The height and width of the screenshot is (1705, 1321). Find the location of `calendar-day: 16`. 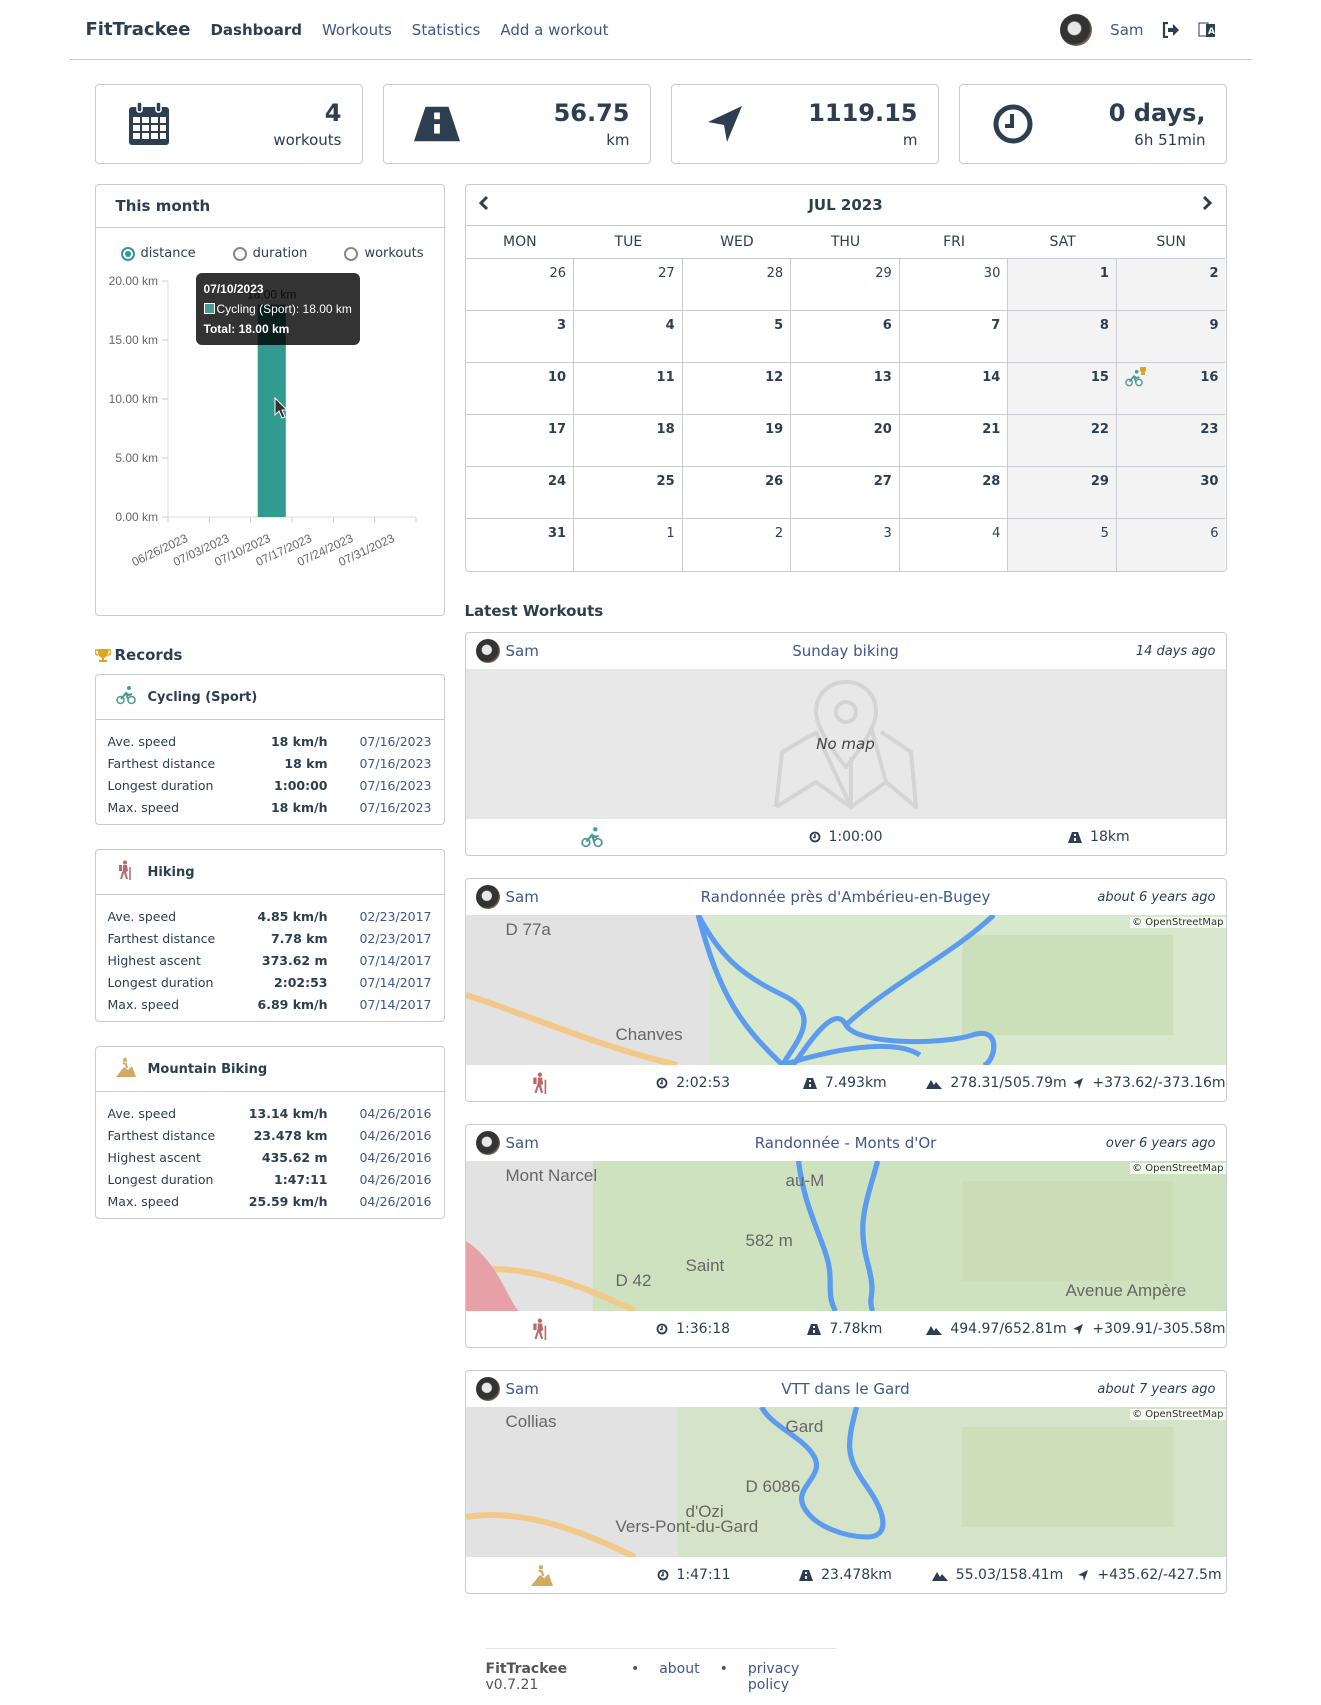

calendar-day: 16 is located at coordinates (1171, 389).